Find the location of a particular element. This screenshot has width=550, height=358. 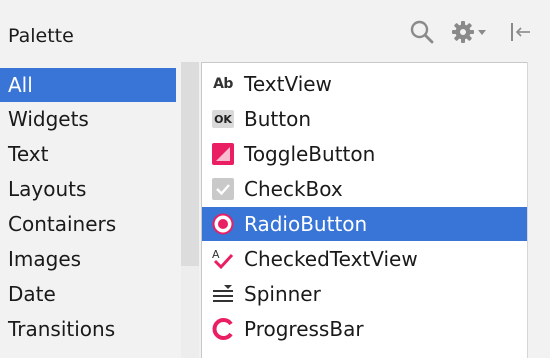

category-containers: Containers is located at coordinates (89, 224).